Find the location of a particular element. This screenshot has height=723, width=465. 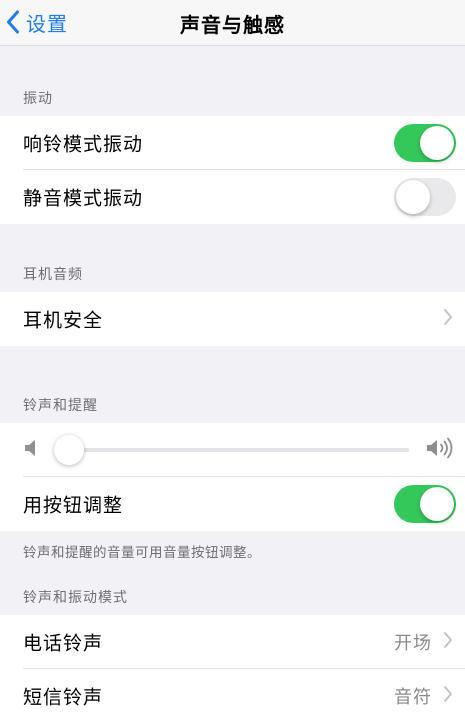

ringtone-row: 电话铃声 开场 is located at coordinates (232, 642).